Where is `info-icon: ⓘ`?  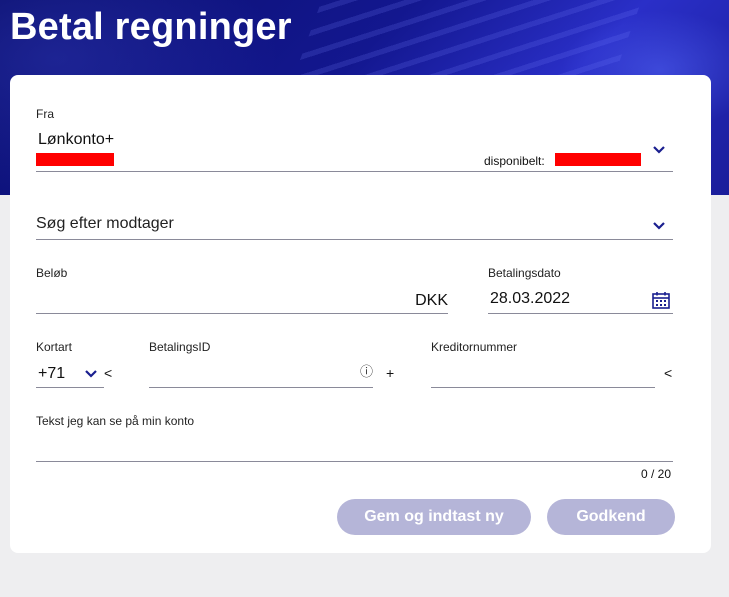 info-icon: ⓘ is located at coordinates (366, 370).